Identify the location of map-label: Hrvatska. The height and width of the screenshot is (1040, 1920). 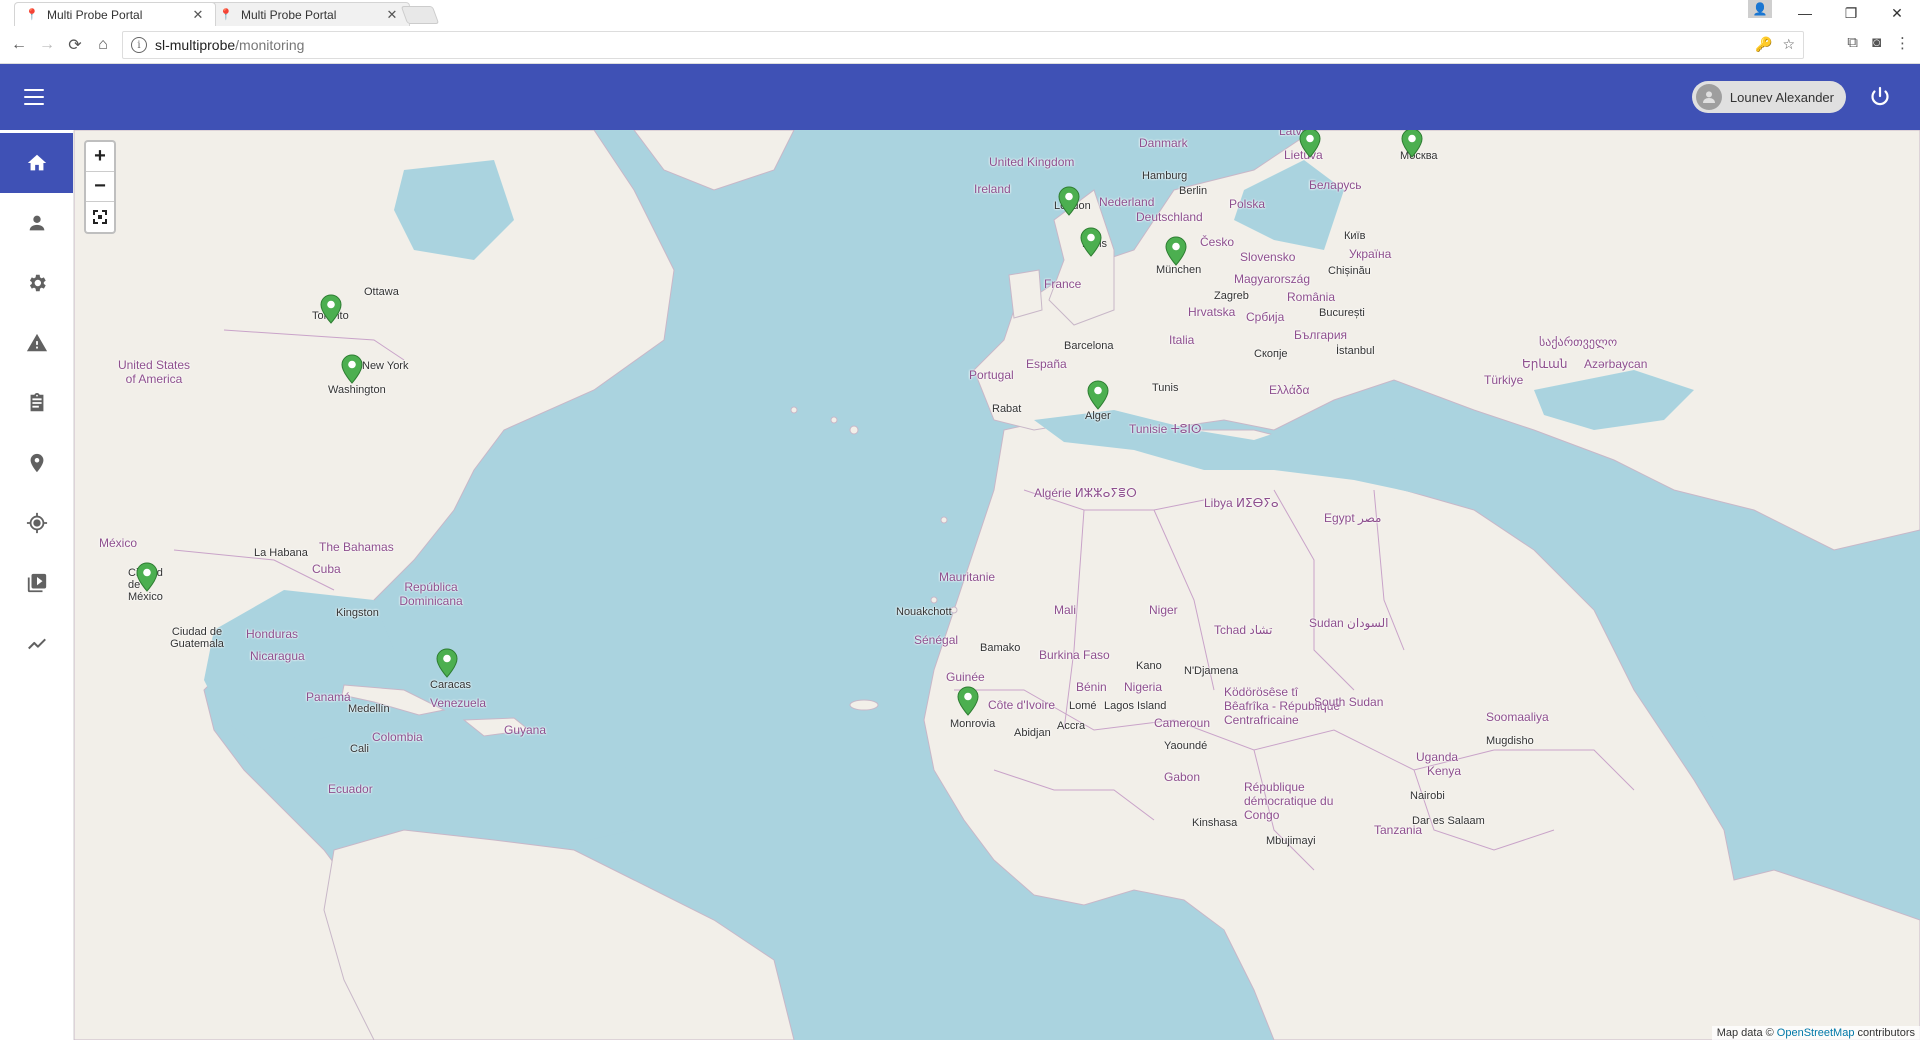
(1212, 312).